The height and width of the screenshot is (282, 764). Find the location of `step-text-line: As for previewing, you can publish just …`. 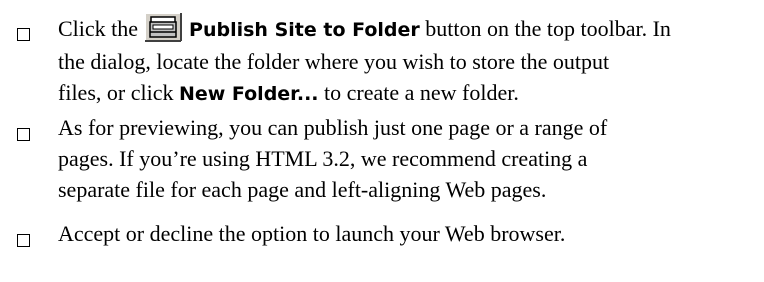

step-text-line: As for previewing, you can publish just … is located at coordinates (333, 127).